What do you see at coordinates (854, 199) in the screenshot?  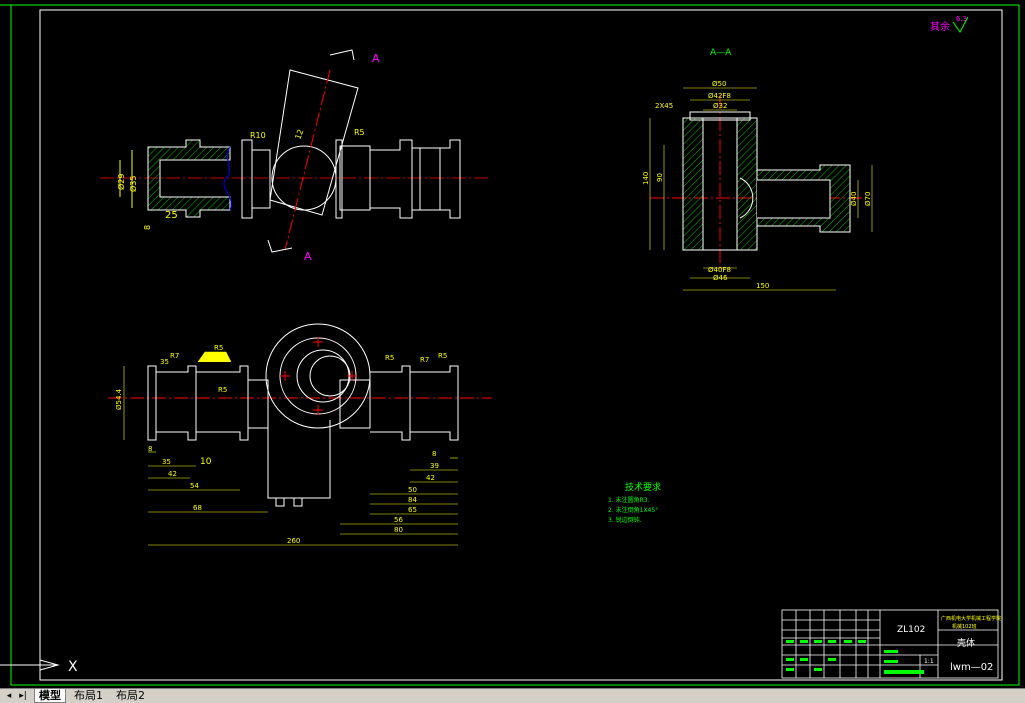 I see `dim-d40: Ø40` at bounding box center [854, 199].